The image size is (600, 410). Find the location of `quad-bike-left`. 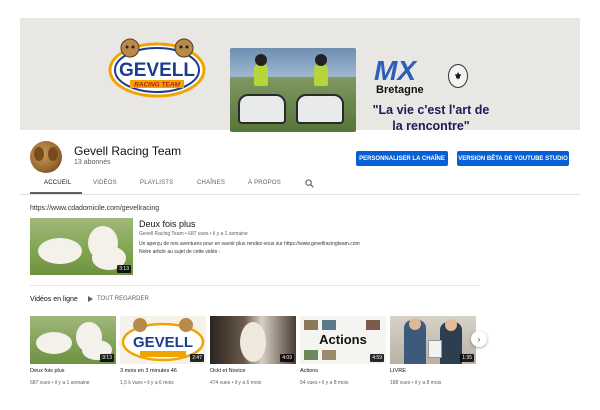

quad-bike-left is located at coordinates (262, 109).